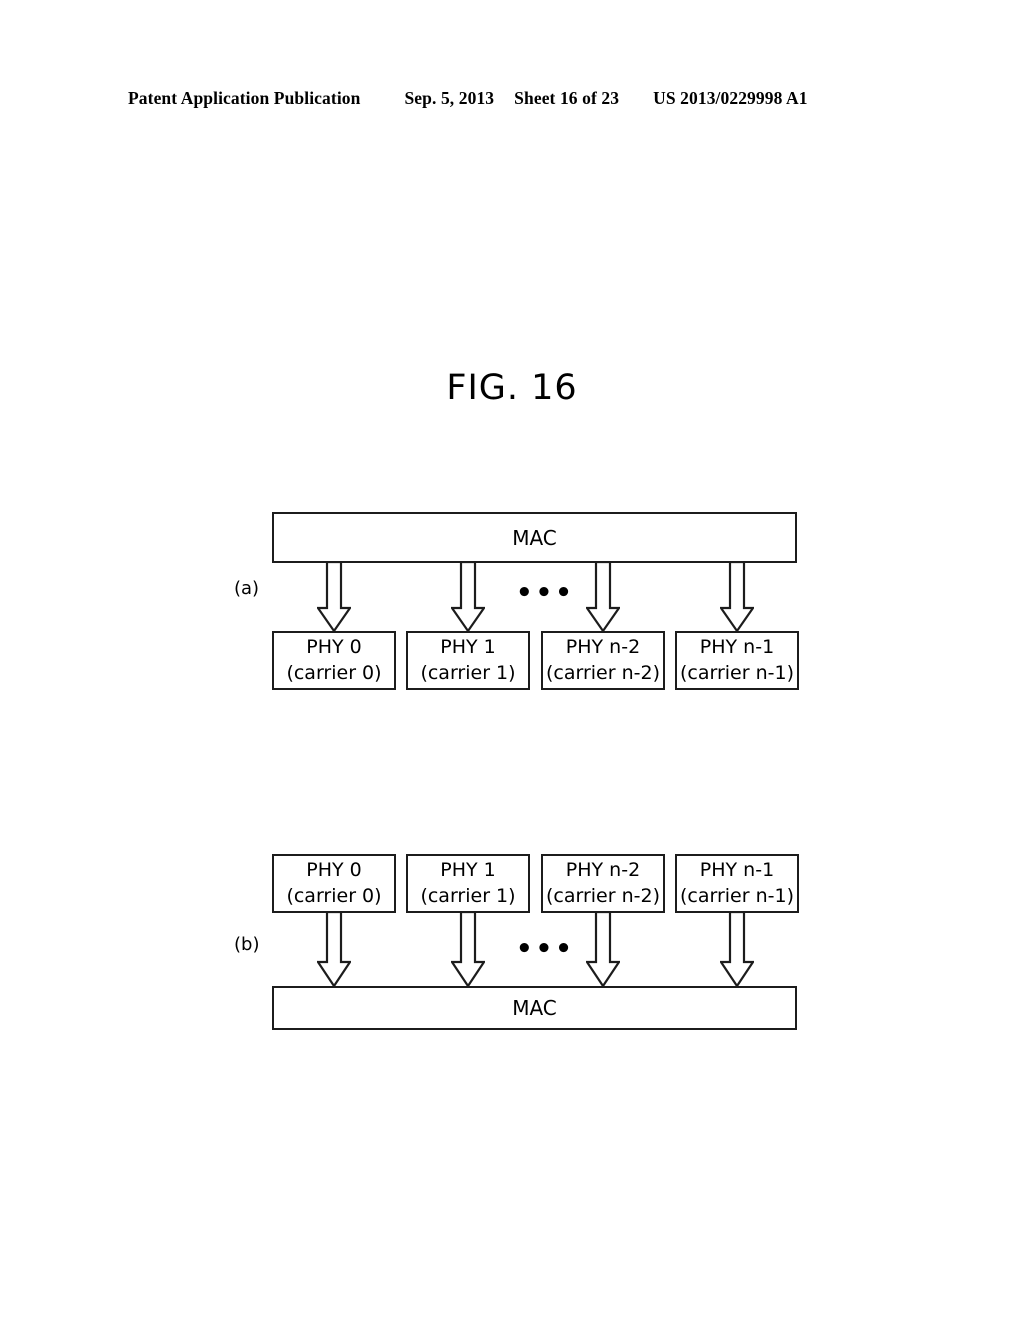 The height and width of the screenshot is (1320, 1024). I want to click on header-date: Sep. 5, 2013, so click(449, 98).